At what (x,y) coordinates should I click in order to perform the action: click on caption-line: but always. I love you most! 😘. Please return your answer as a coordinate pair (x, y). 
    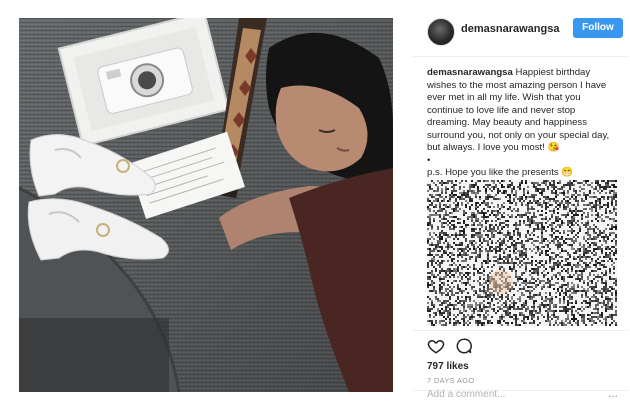
    Looking at the image, I should click on (493, 147).